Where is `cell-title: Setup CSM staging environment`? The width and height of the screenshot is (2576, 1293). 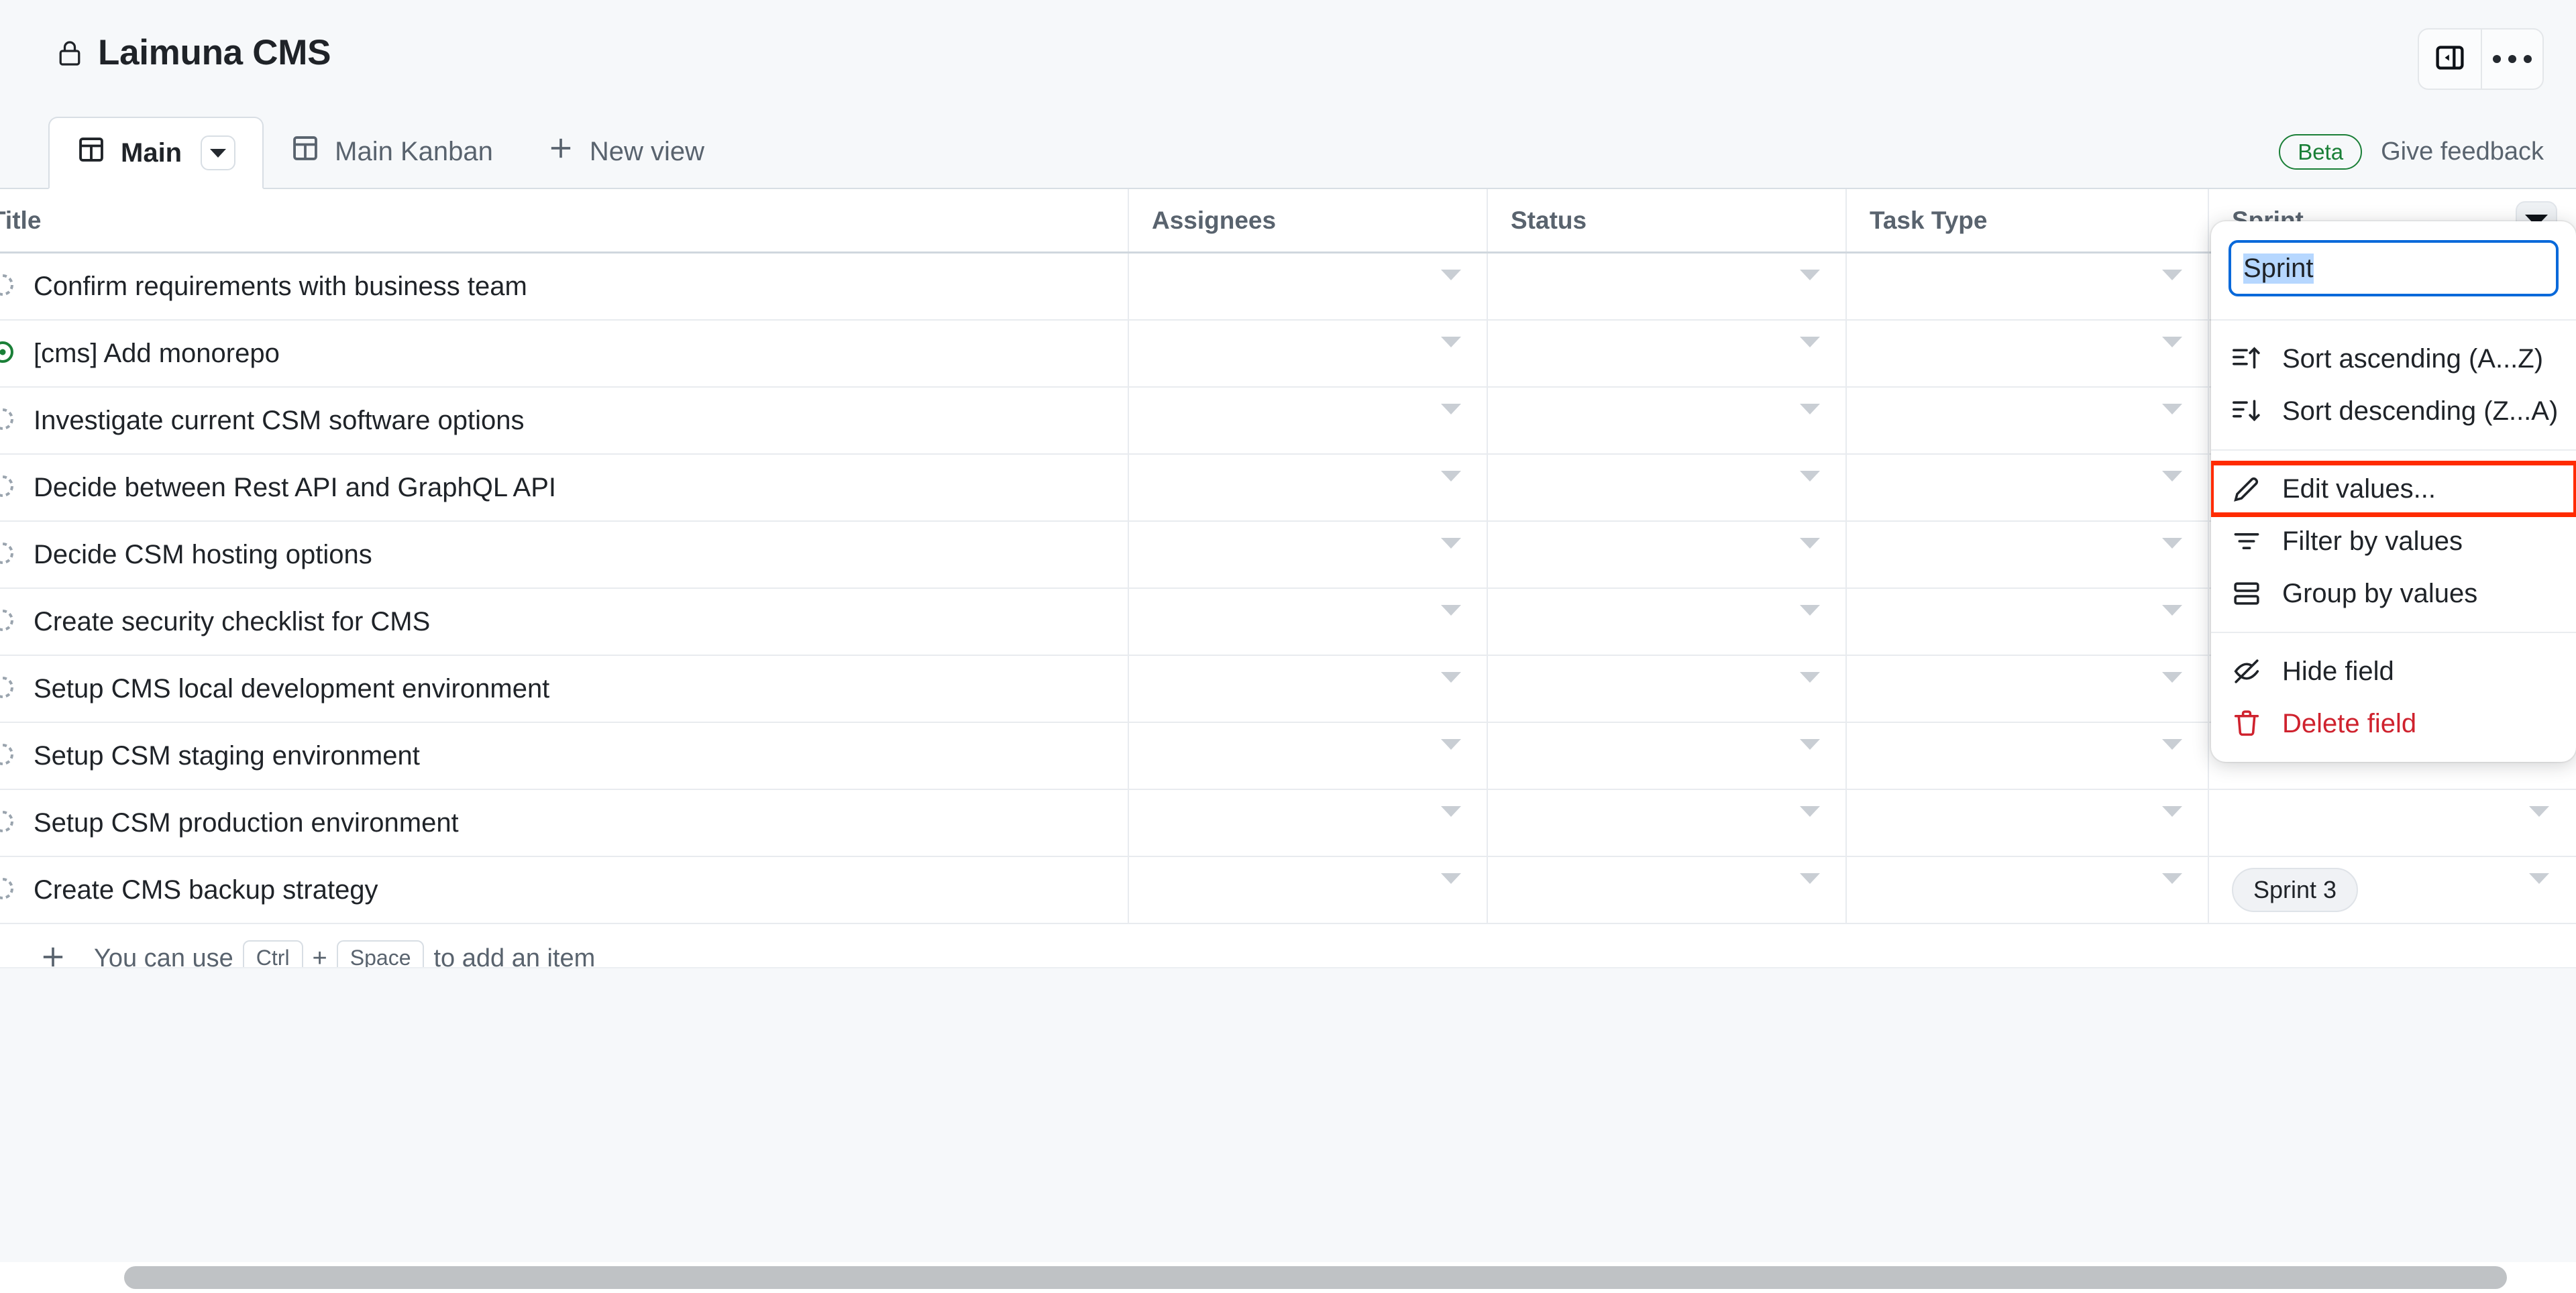 cell-title: Setup CSM staging environment is located at coordinates (564, 756).